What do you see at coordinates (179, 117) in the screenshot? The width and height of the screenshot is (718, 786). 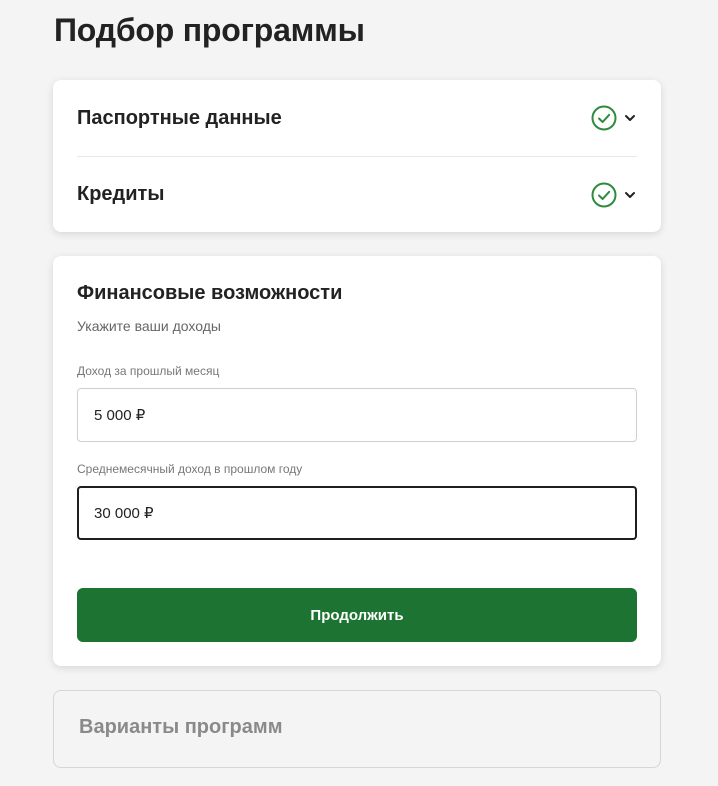 I see `step-title: Паспортные данные` at bounding box center [179, 117].